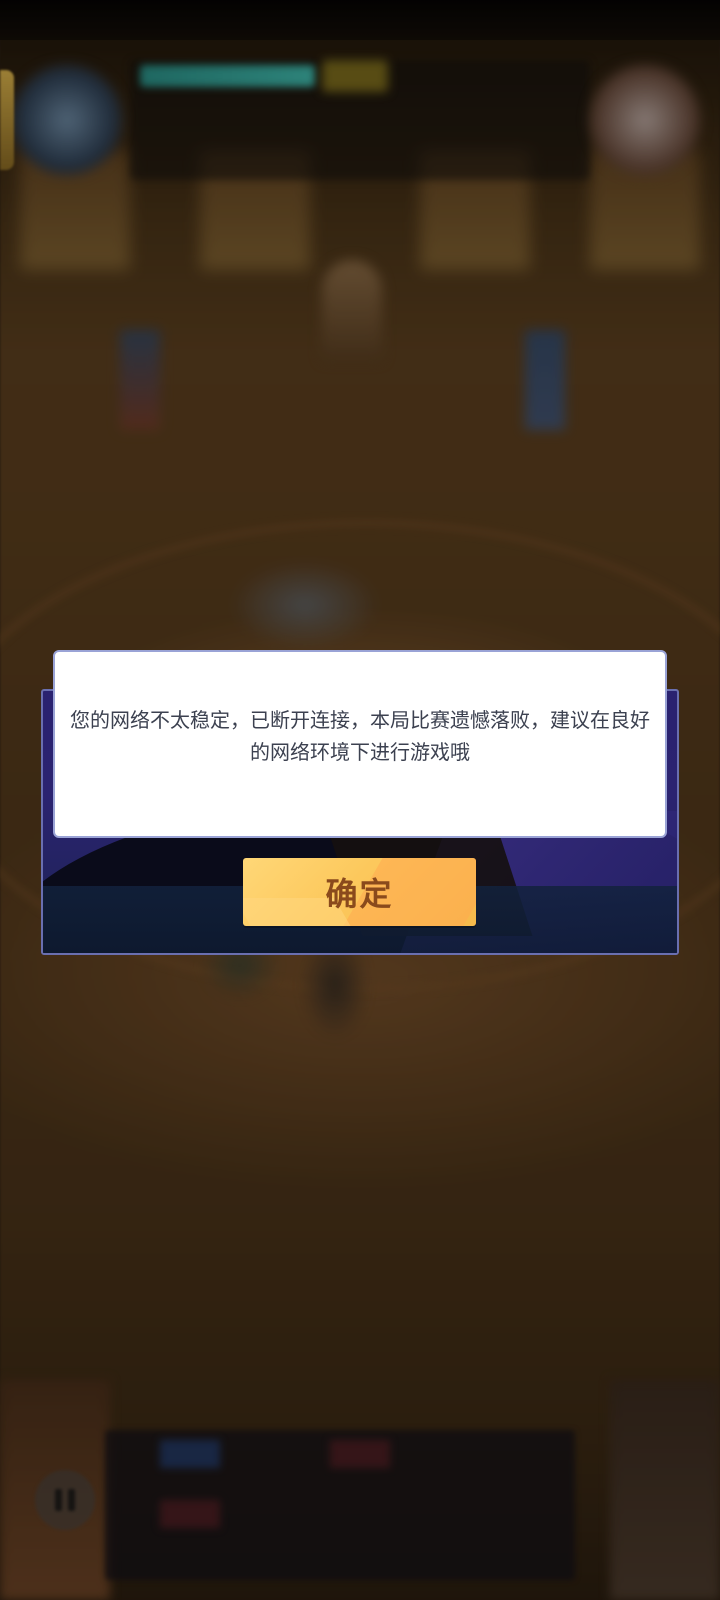 The height and width of the screenshot is (1600, 720). I want to click on confirm-button: 确定, so click(359, 892).